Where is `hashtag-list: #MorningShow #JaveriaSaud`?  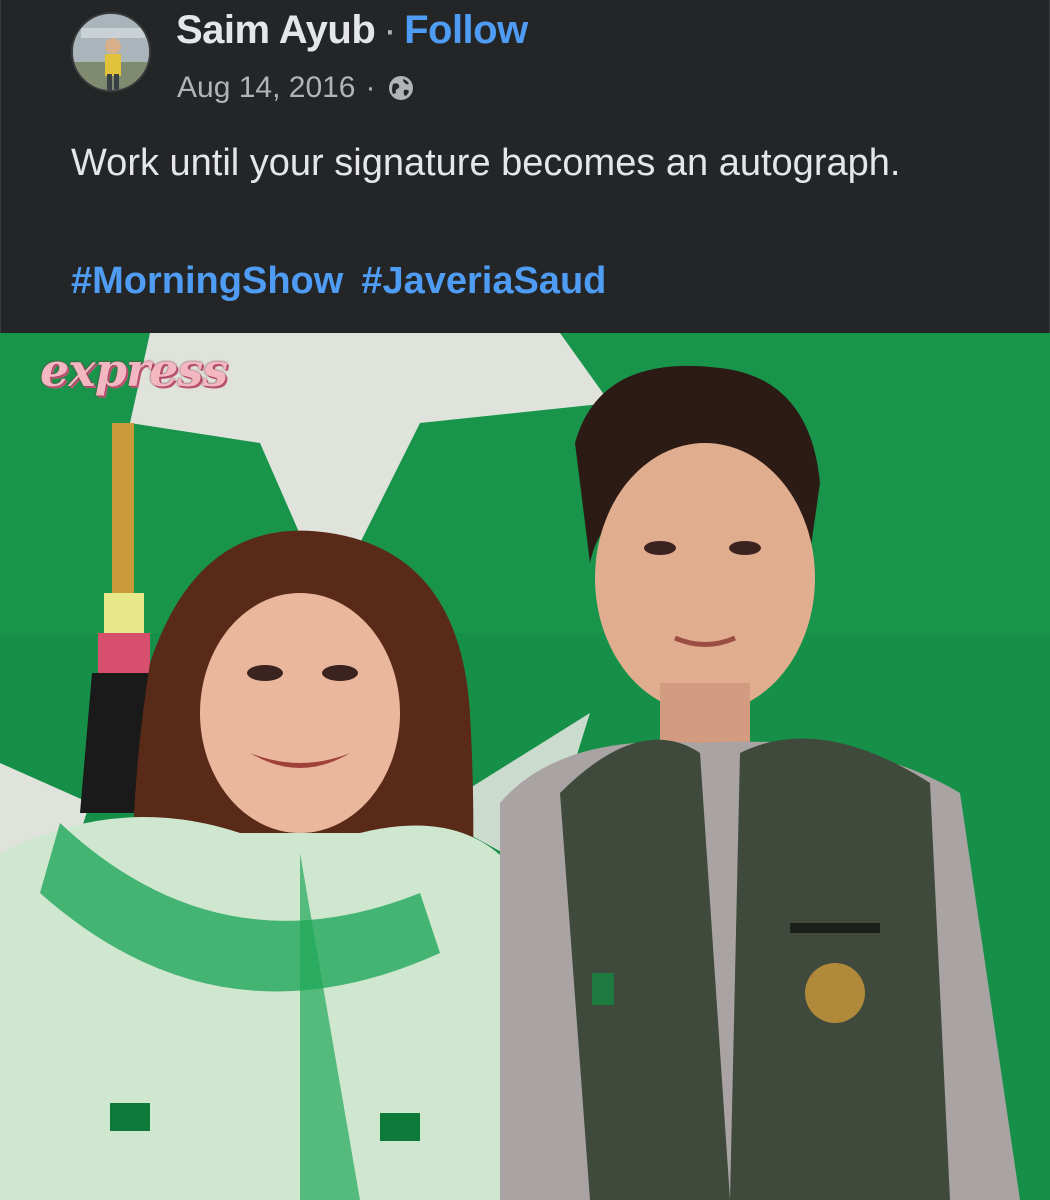
hashtag-list: #MorningShow #JaveriaSaud is located at coordinates (347, 281).